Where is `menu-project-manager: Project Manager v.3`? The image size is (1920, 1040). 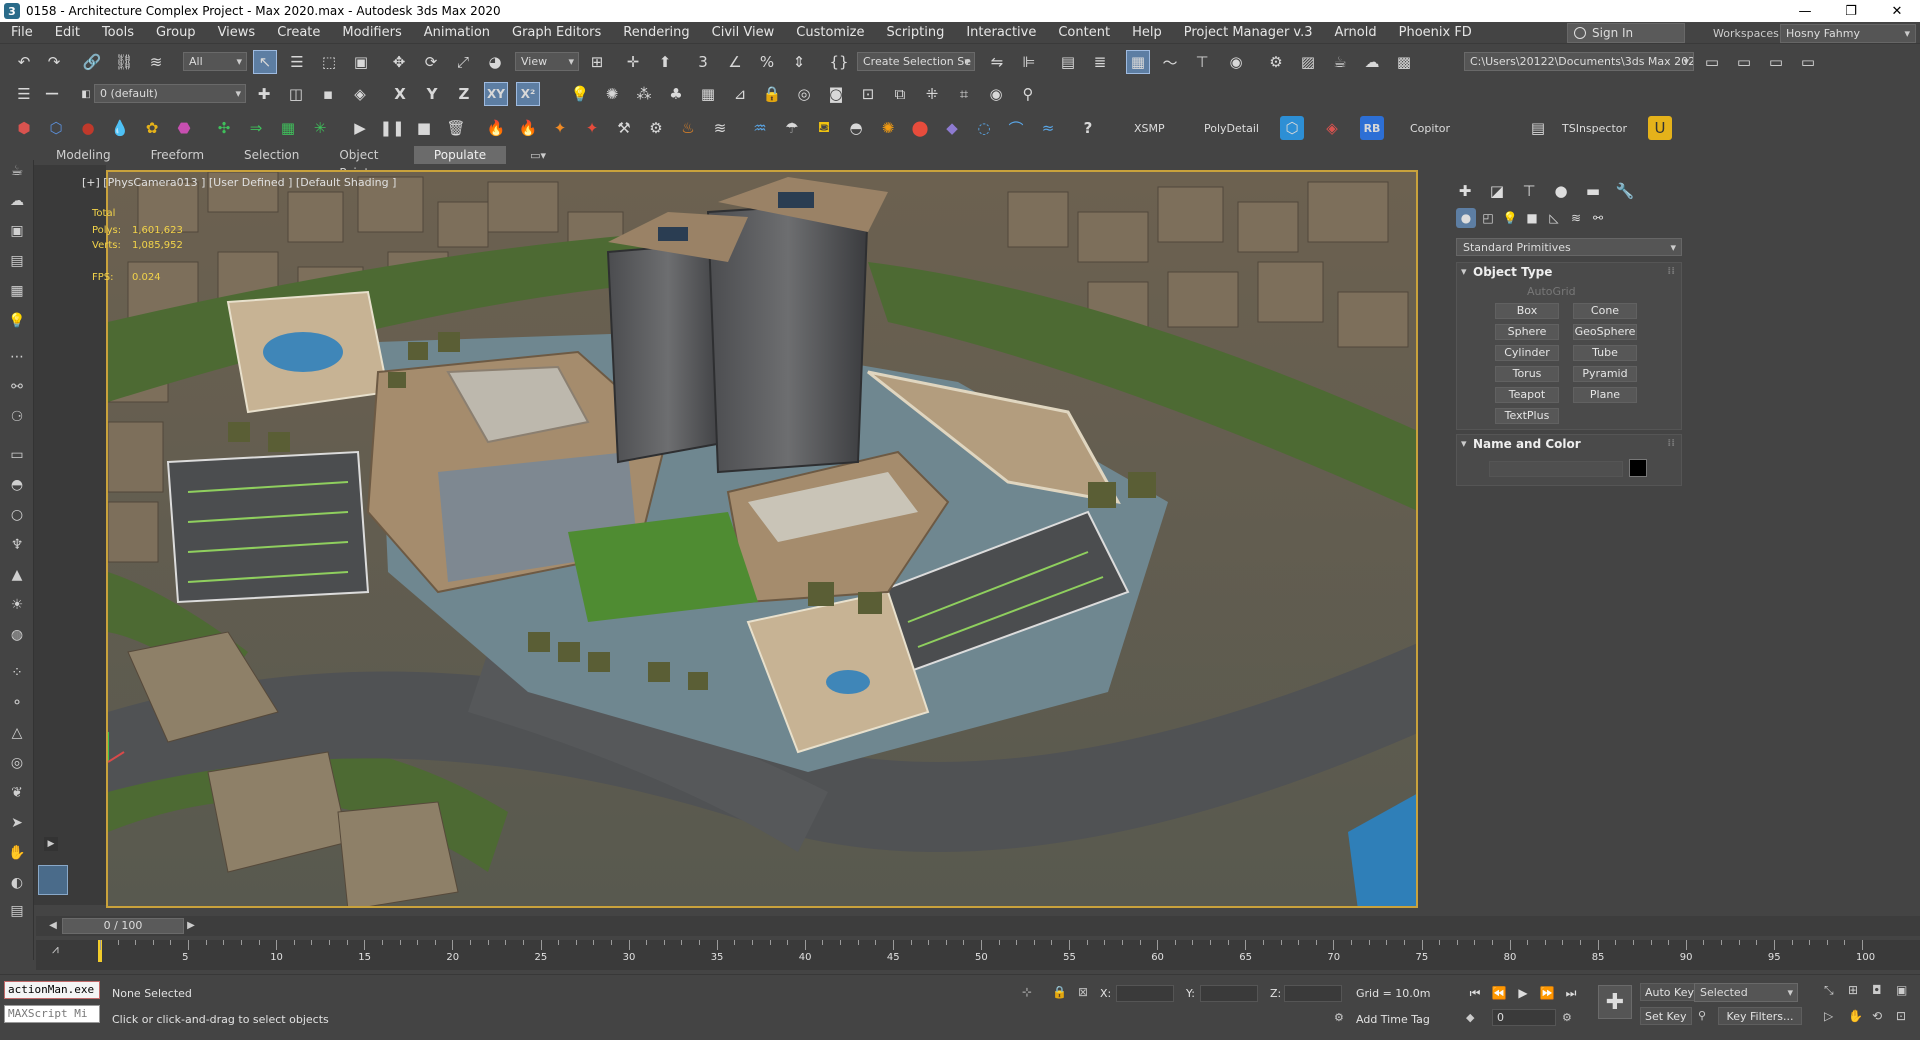 menu-project-manager: Project Manager v.3 is located at coordinates (1248, 32).